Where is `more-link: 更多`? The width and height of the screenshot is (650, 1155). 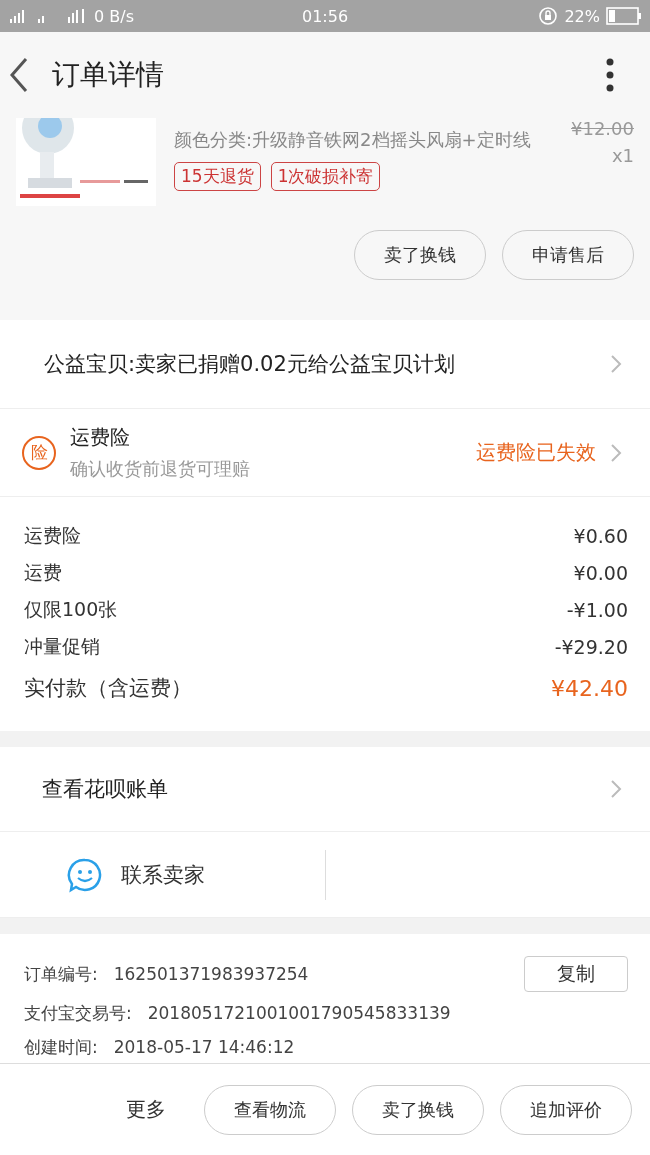
more-link: 更多 is located at coordinates (146, 1109).